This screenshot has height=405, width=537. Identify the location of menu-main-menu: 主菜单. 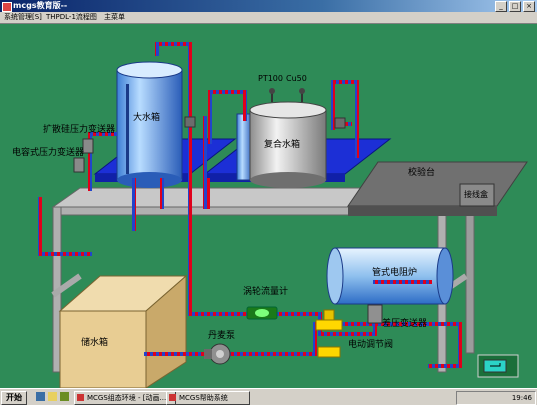
(114, 17).